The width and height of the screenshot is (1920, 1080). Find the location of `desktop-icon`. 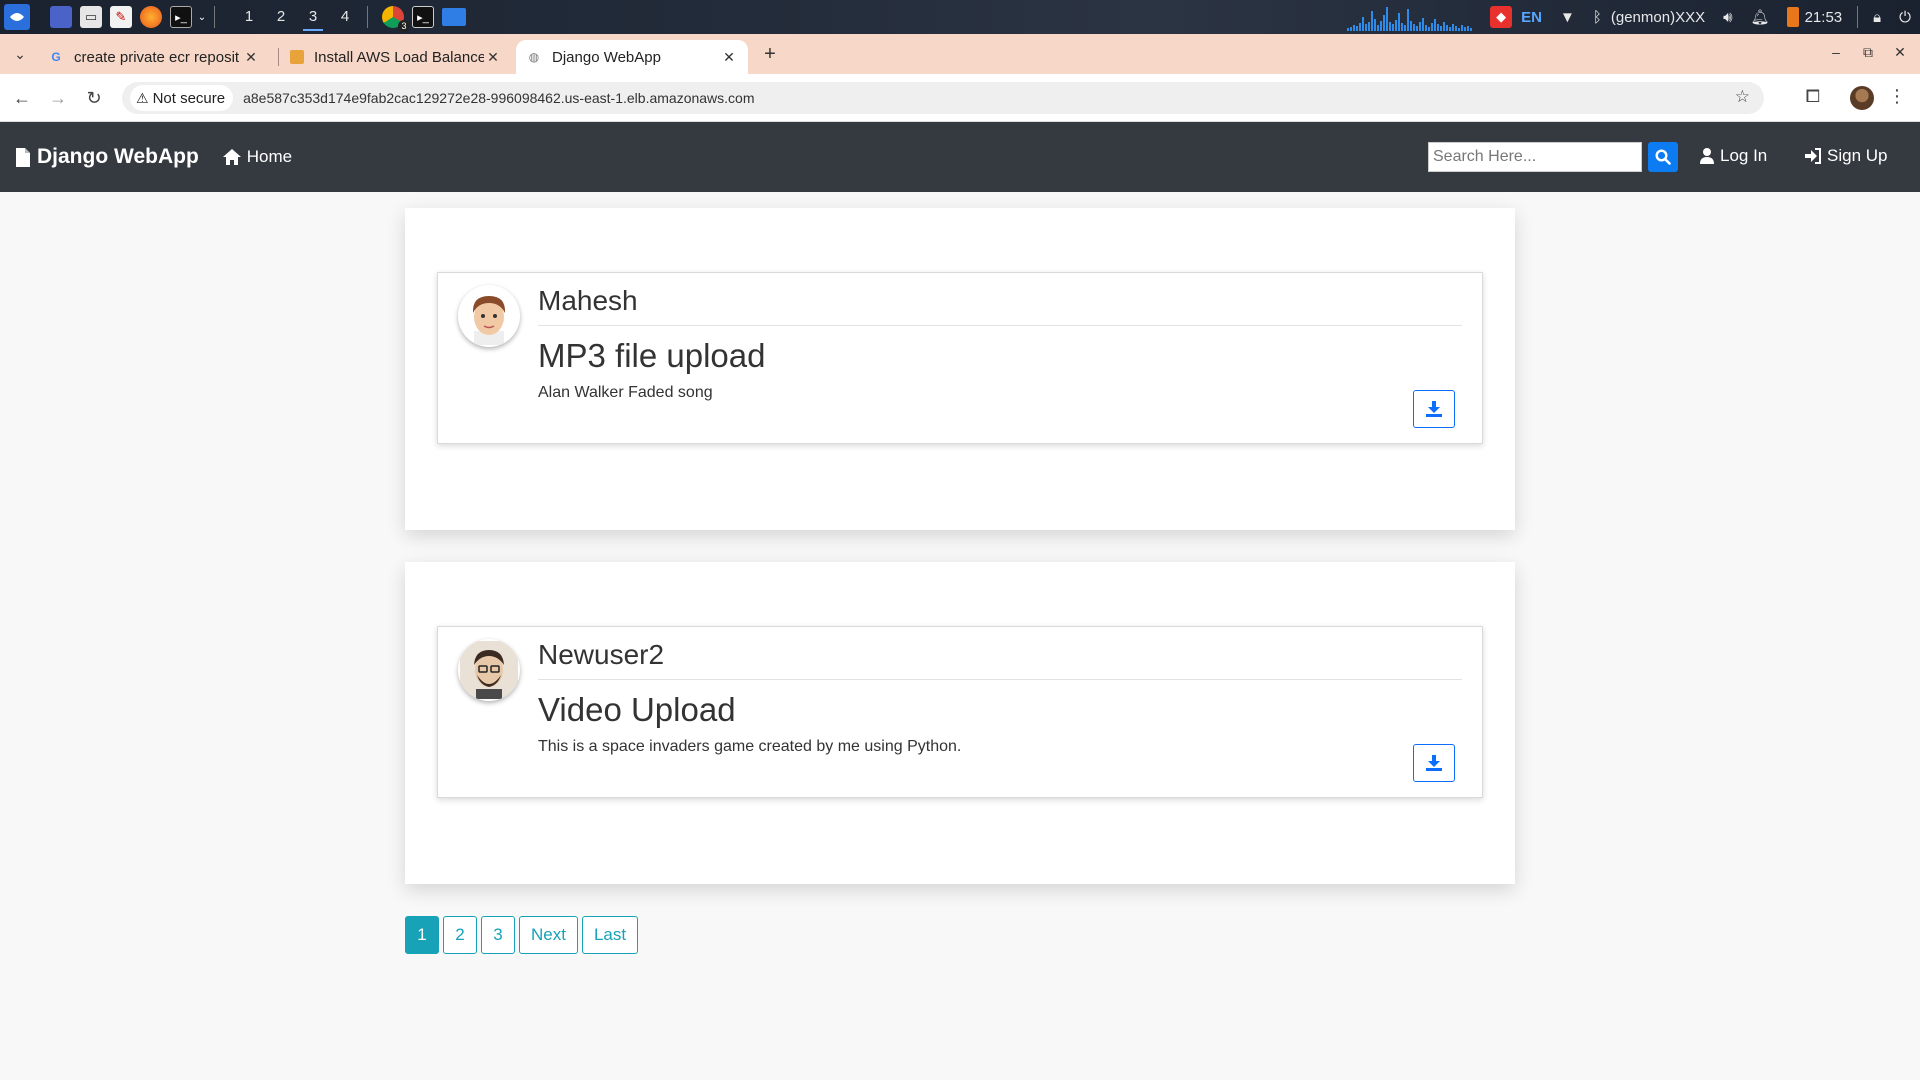

desktop-icon is located at coordinates (61, 17).